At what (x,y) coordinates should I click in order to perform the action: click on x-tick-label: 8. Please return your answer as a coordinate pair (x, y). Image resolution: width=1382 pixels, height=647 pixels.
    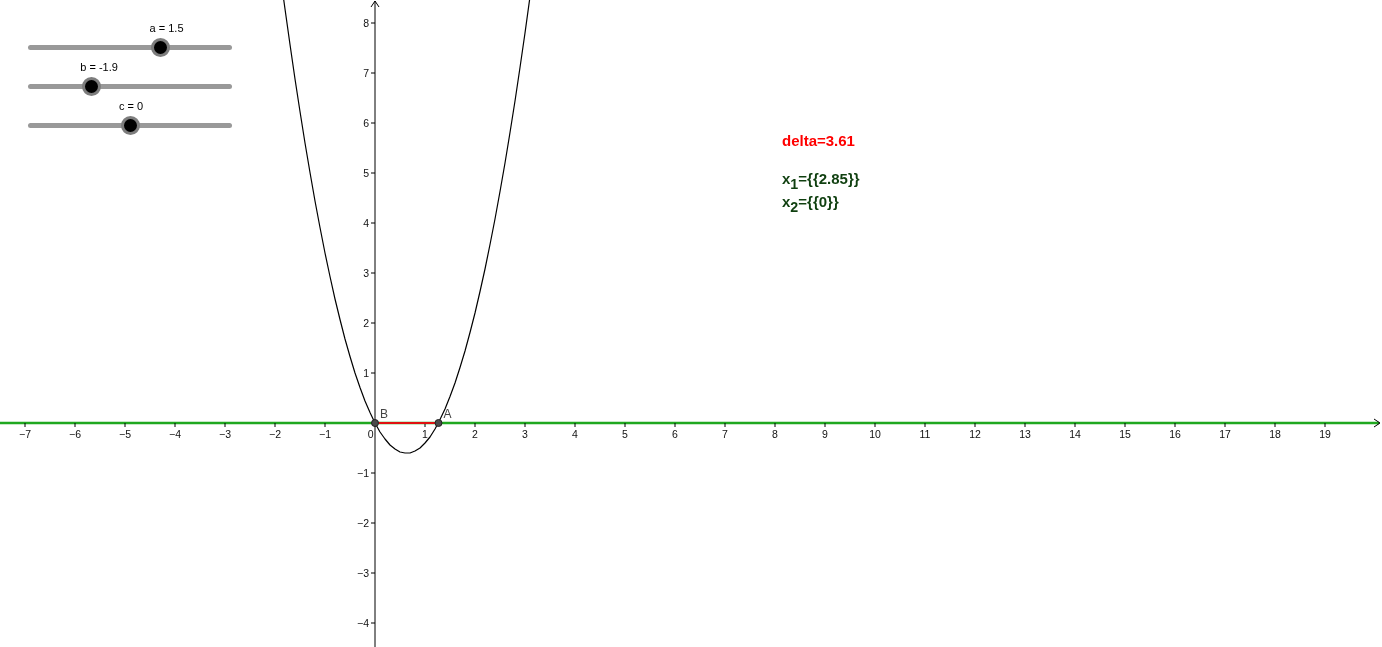
    Looking at the image, I should click on (775, 434).